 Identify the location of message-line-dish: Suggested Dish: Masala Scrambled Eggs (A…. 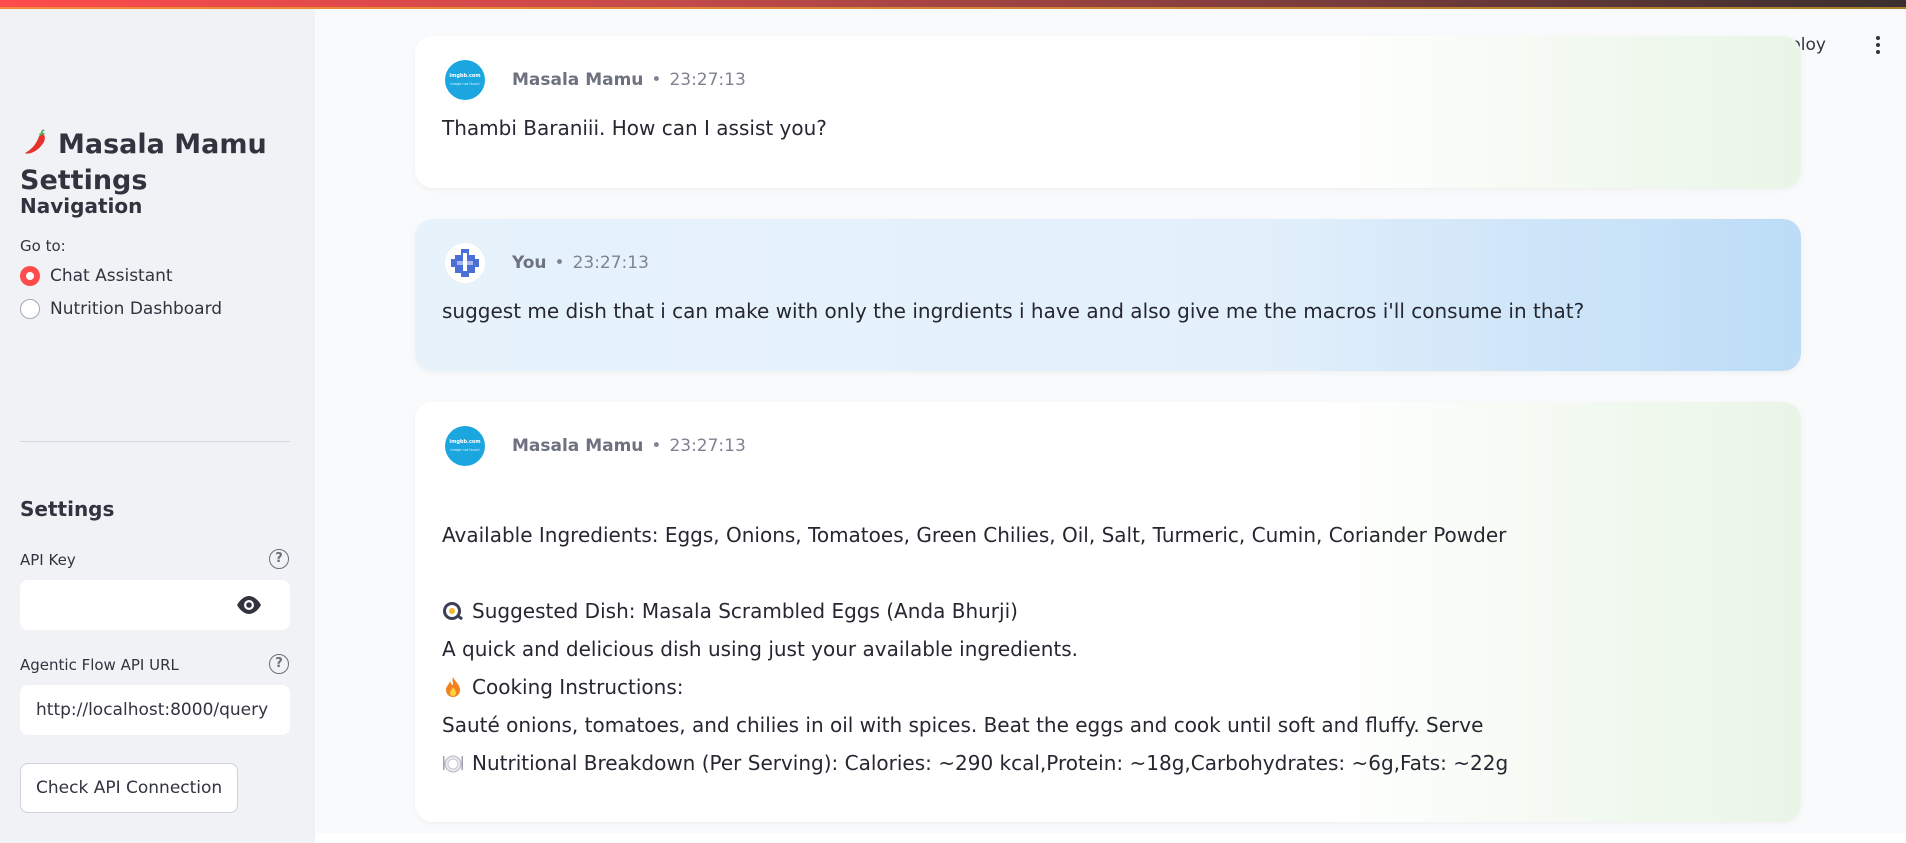
(730, 611).